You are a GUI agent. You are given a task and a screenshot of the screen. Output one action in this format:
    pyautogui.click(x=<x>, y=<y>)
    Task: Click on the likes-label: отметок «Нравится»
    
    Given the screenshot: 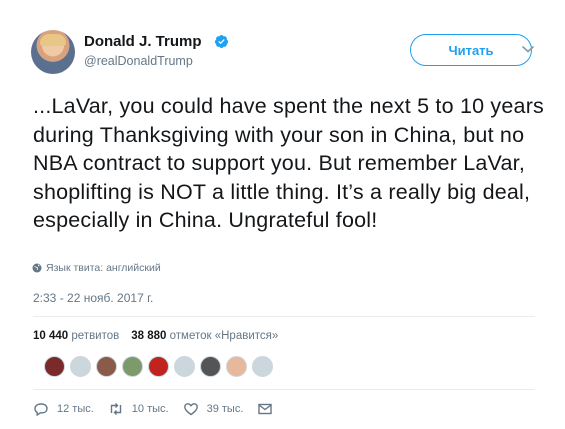 What is the action you would take?
    pyautogui.click(x=224, y=336)
    